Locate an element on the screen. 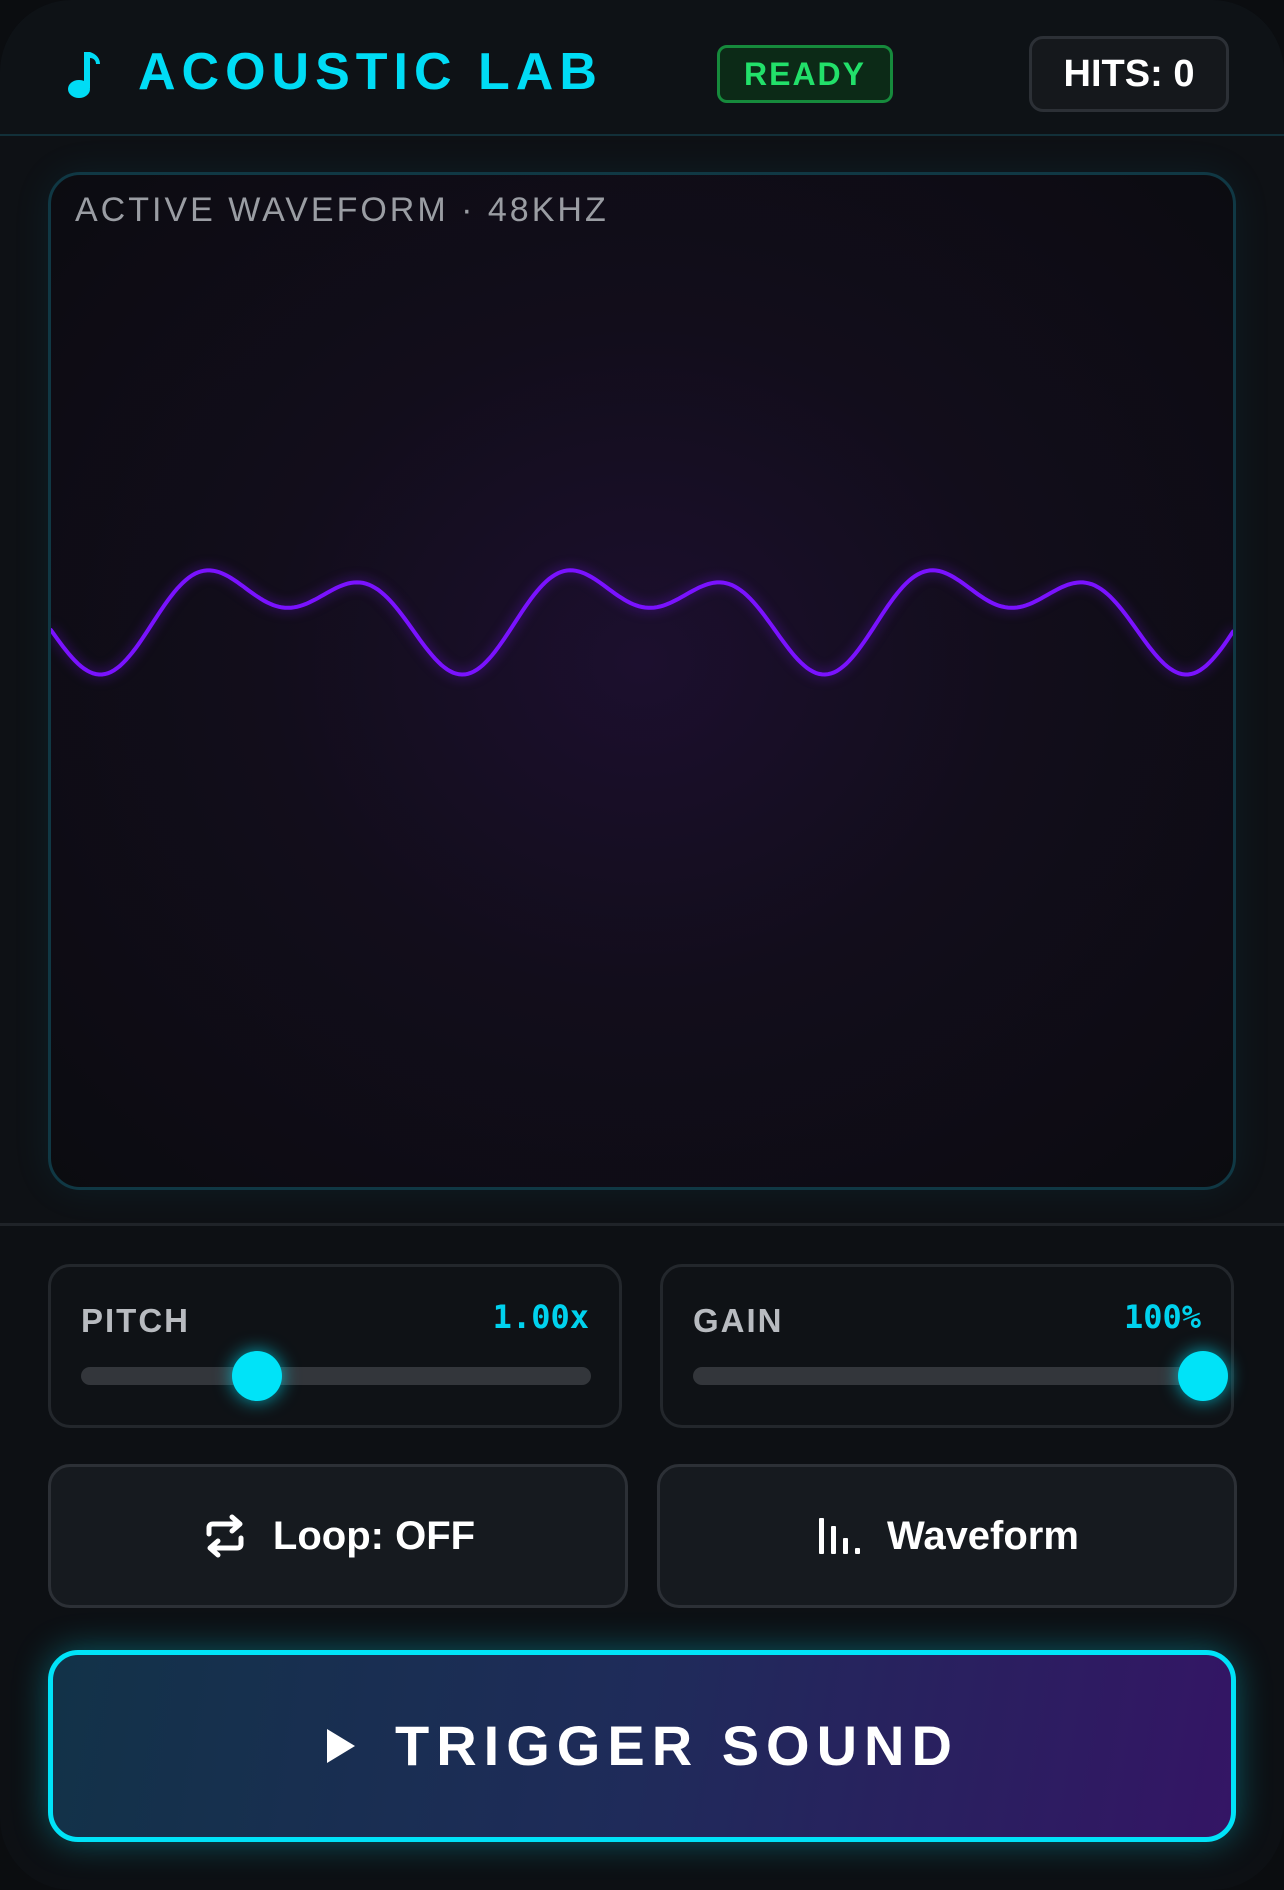 The height and width of the screenshot is (1890, 1284). hits-counter: HITS: 0 is located at coordinates (1129, 74).